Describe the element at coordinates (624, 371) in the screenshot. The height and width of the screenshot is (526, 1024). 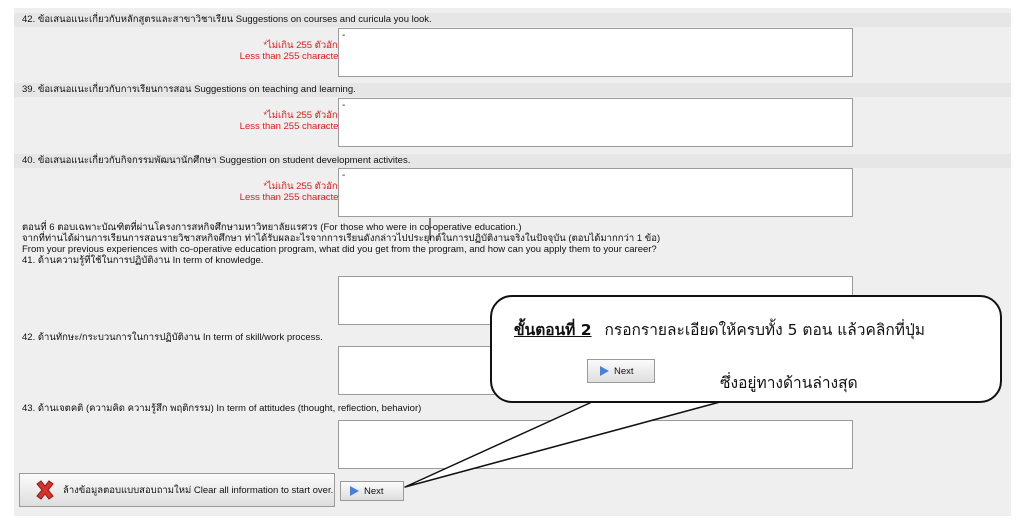
I see `callout-next-label: Next` at that location.